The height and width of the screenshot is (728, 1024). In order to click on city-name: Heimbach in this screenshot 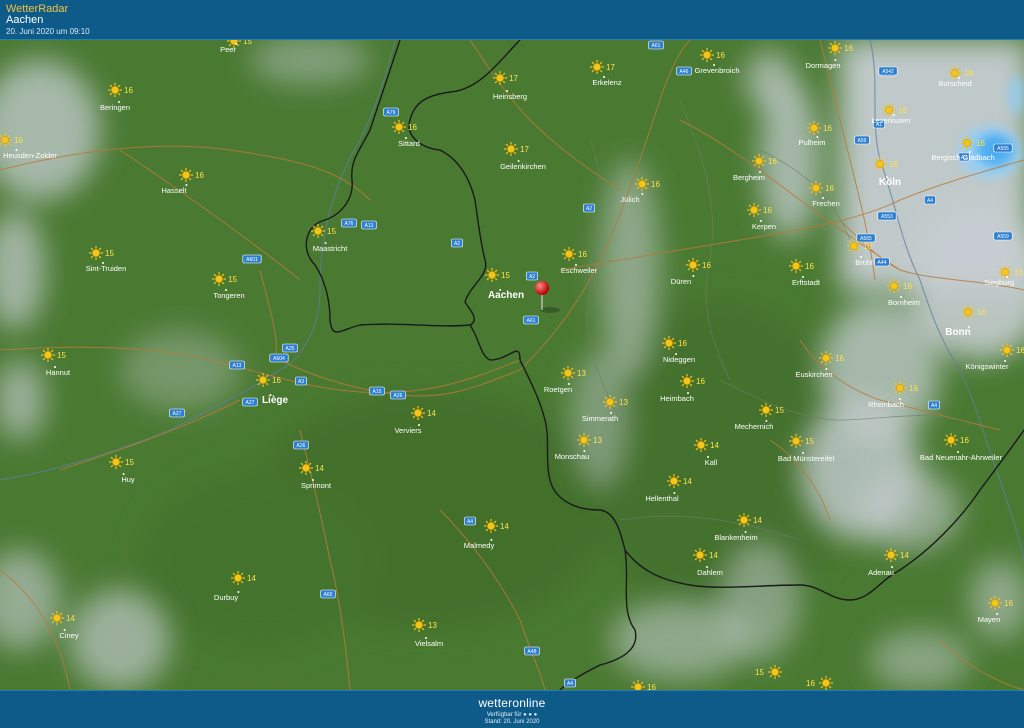, I will do `click(677, 398)`.